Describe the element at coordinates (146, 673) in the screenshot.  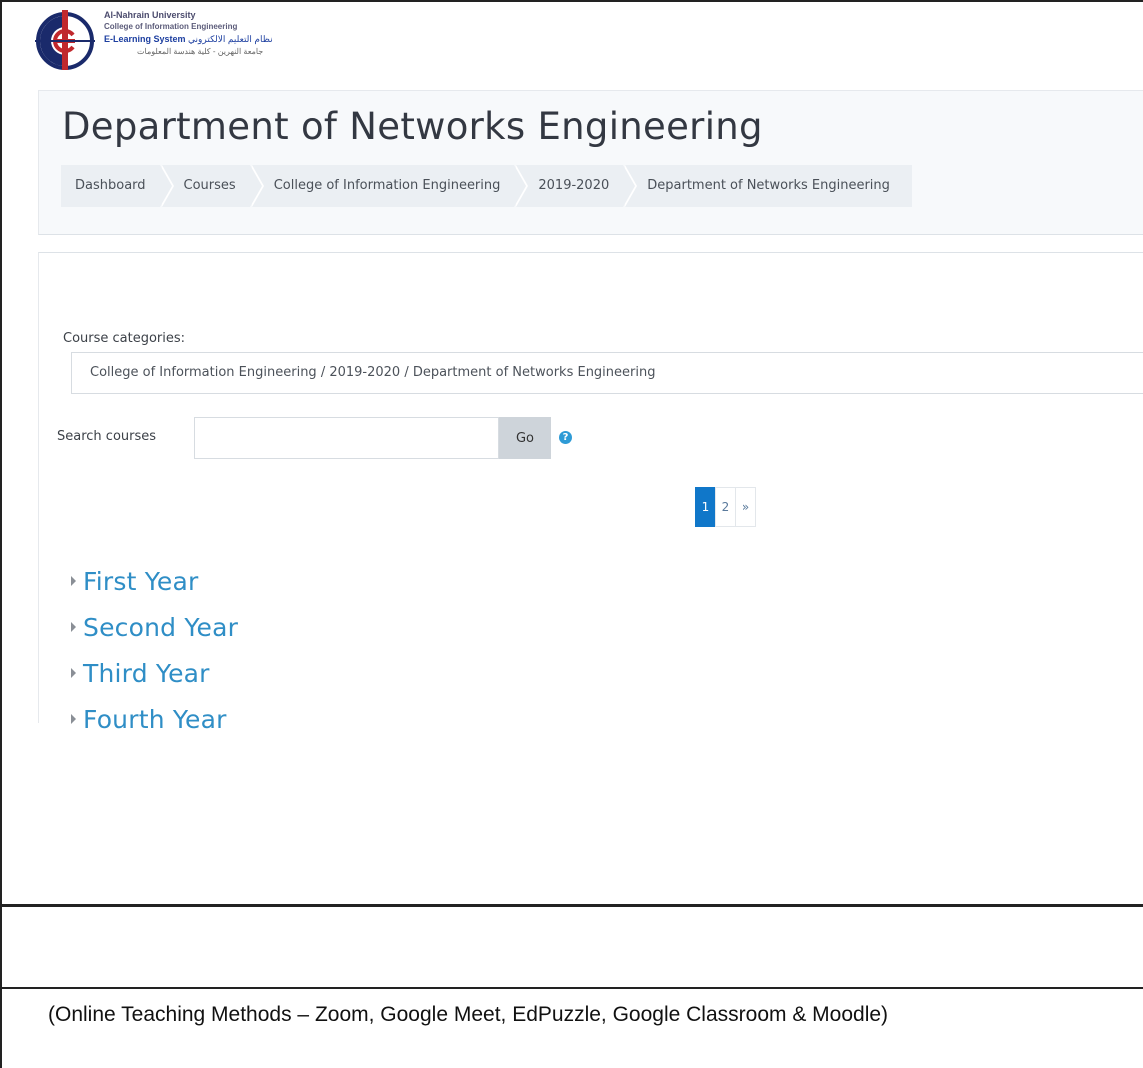
I see `category-label: Third Year` at that location.